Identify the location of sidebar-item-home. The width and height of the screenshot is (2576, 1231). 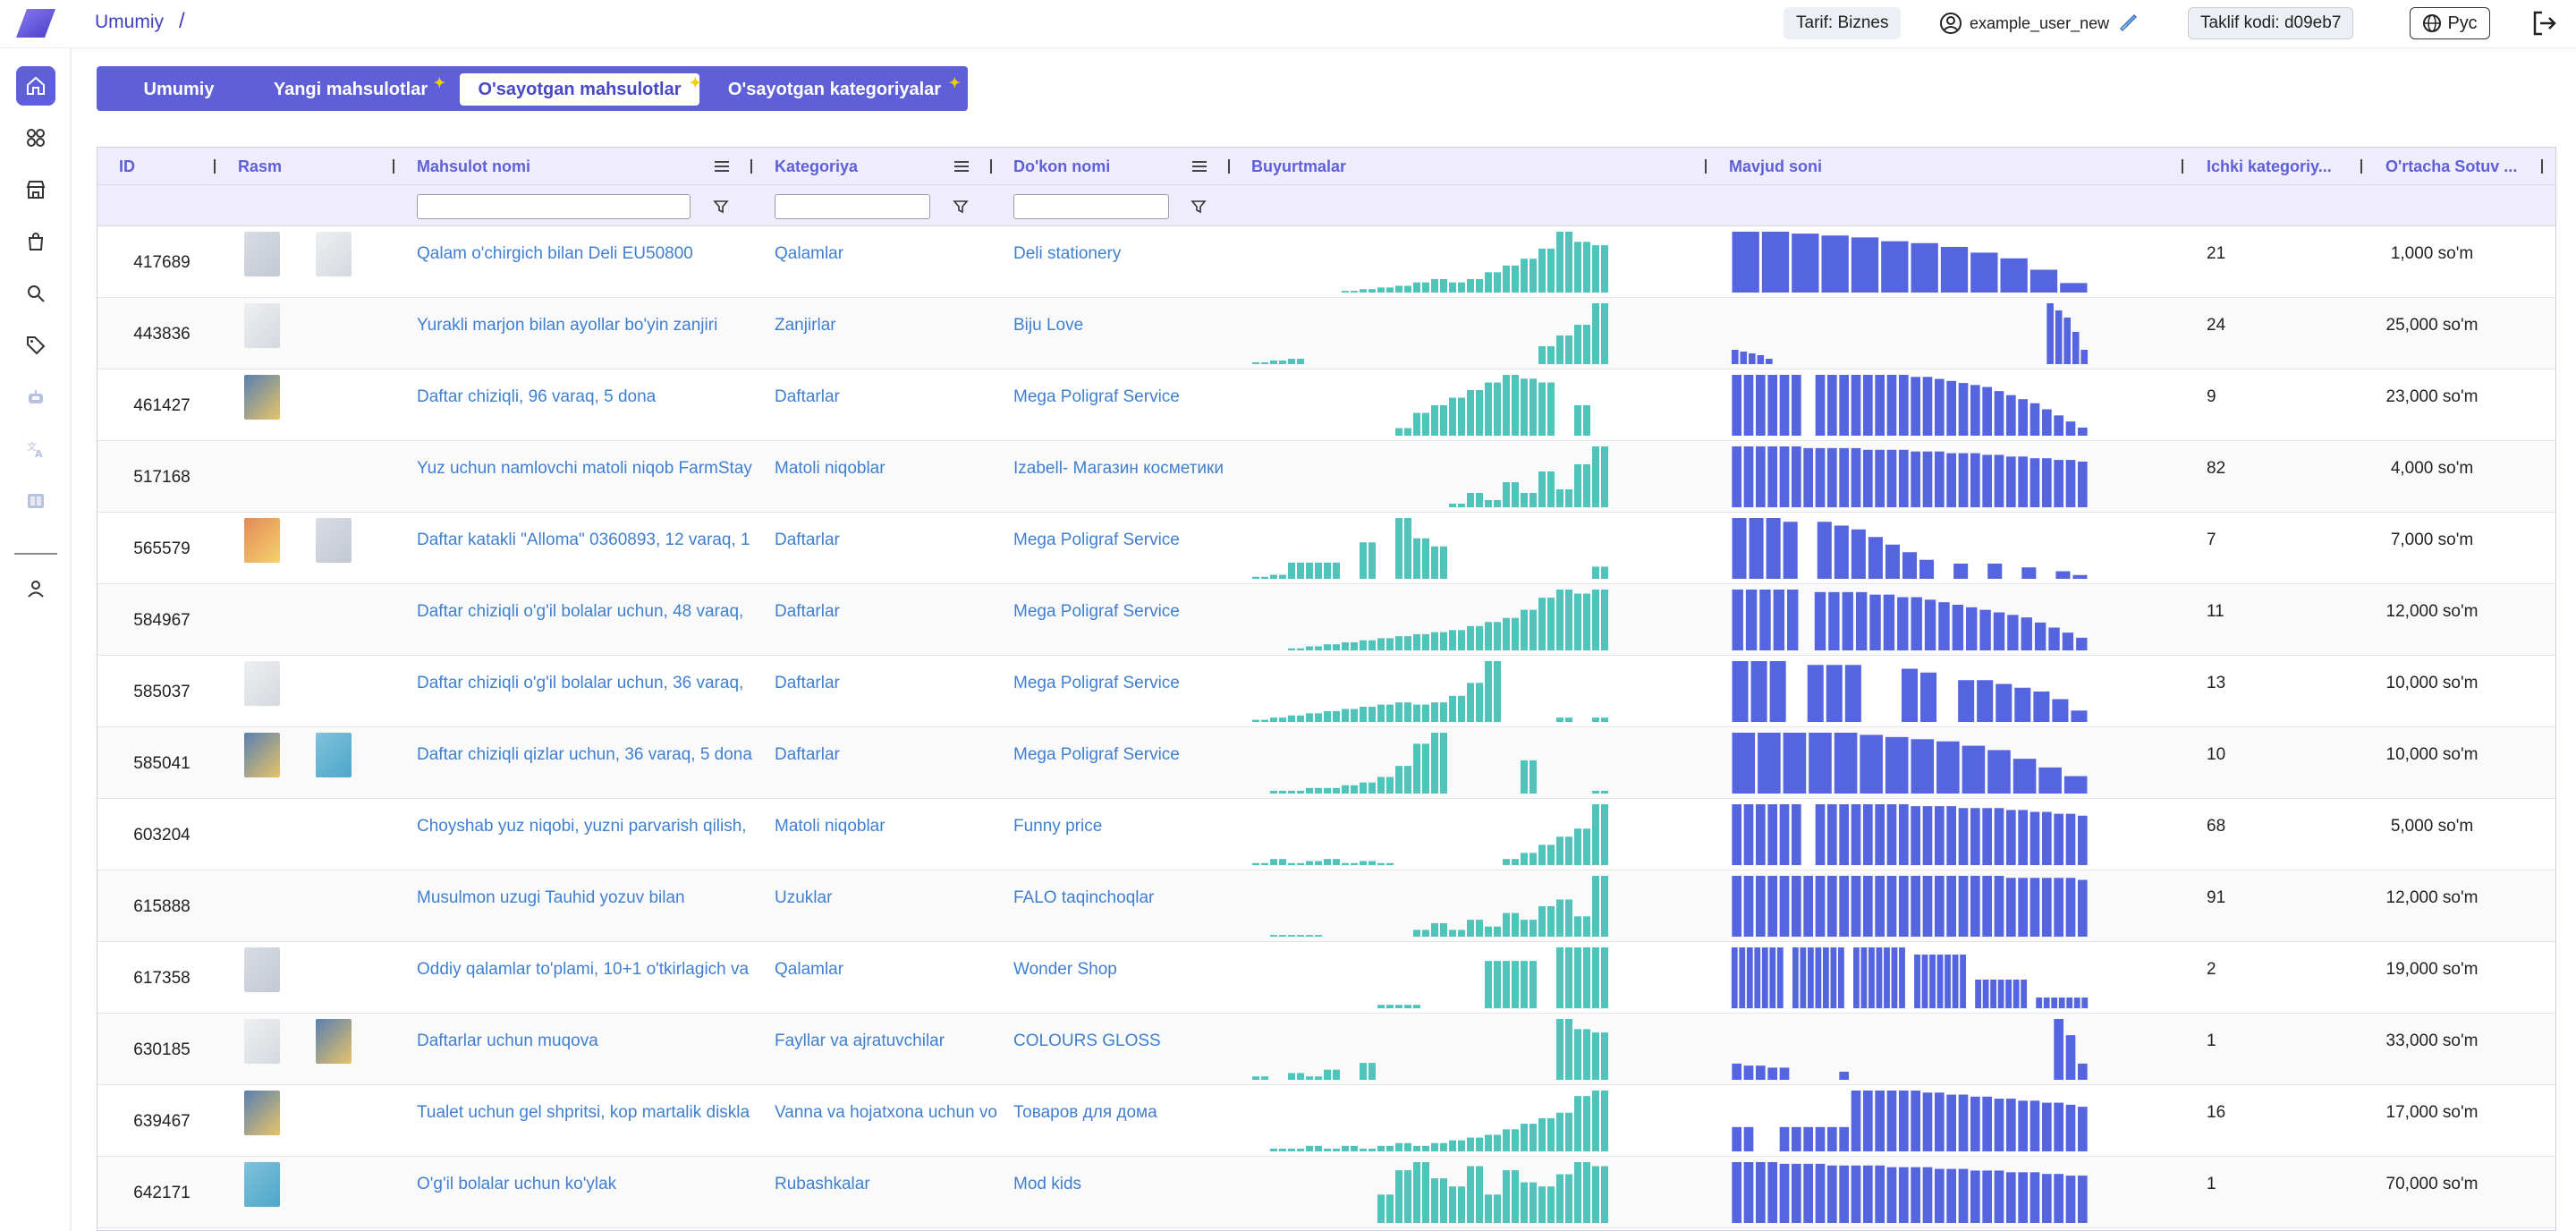
(35, 86).